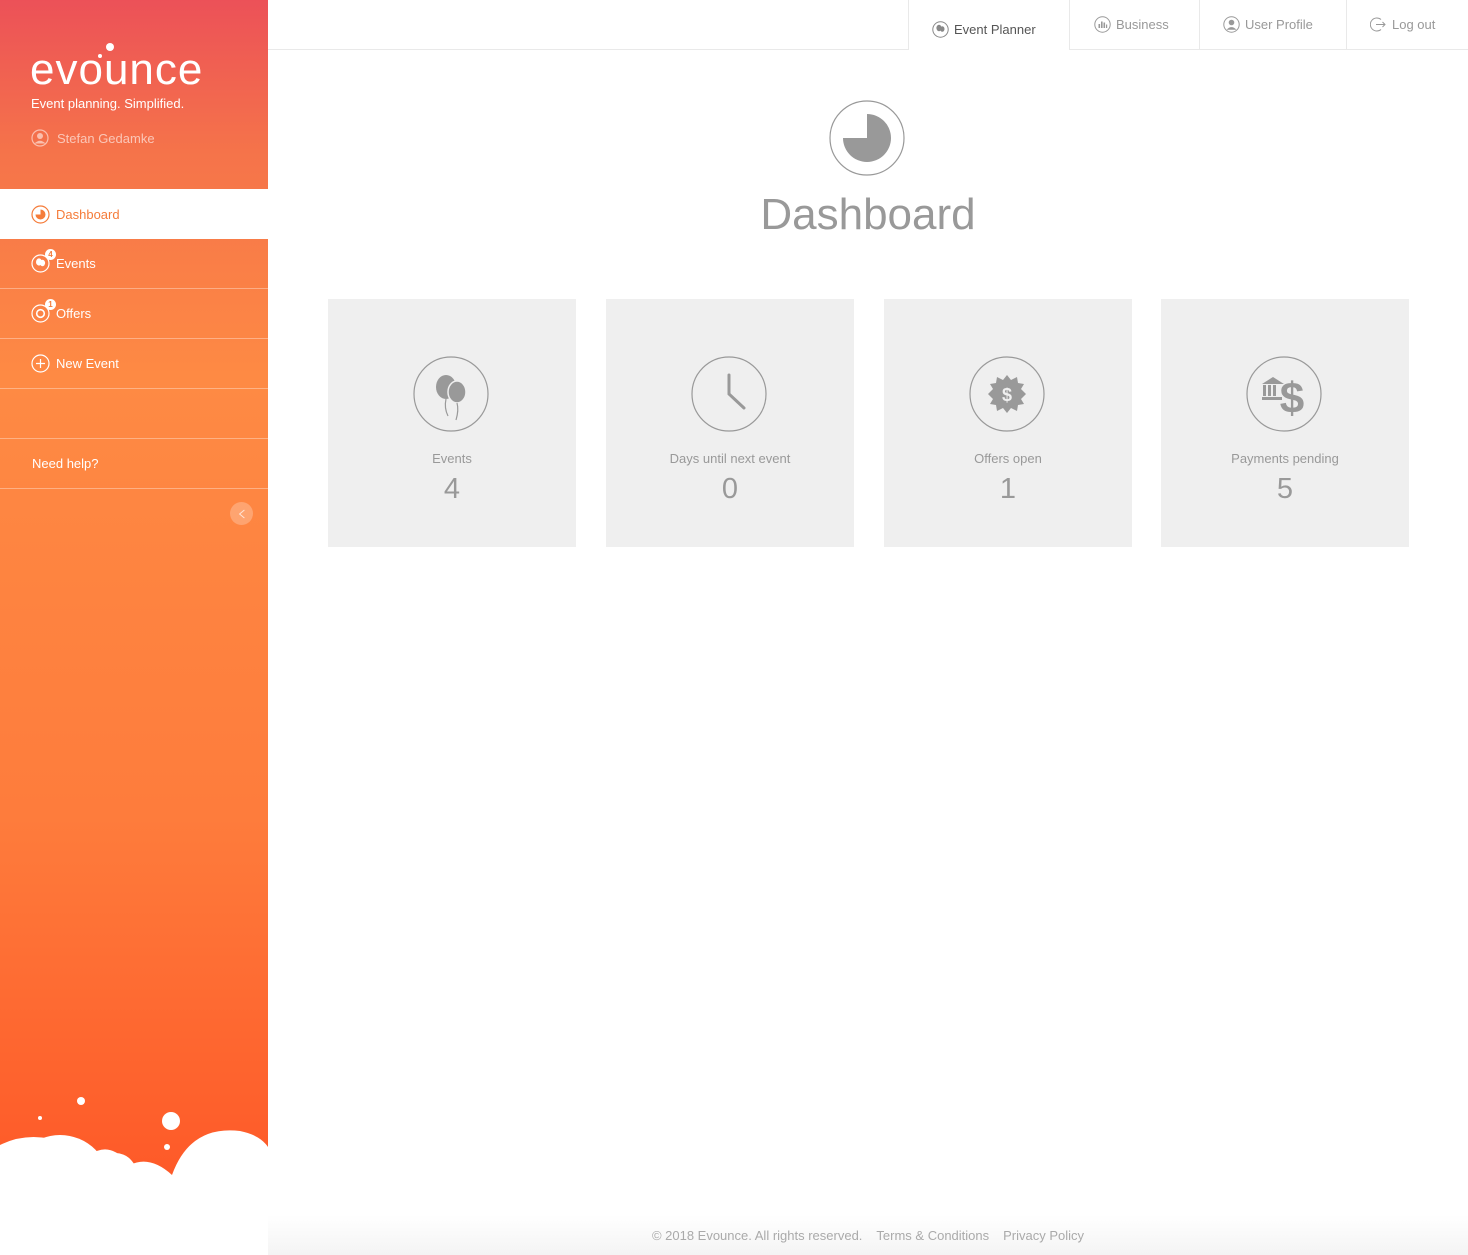 Image resolution: width=1468 pixels, height=1255 pixels. I want to click on collapse-sidebar-button, so click(241, 513).